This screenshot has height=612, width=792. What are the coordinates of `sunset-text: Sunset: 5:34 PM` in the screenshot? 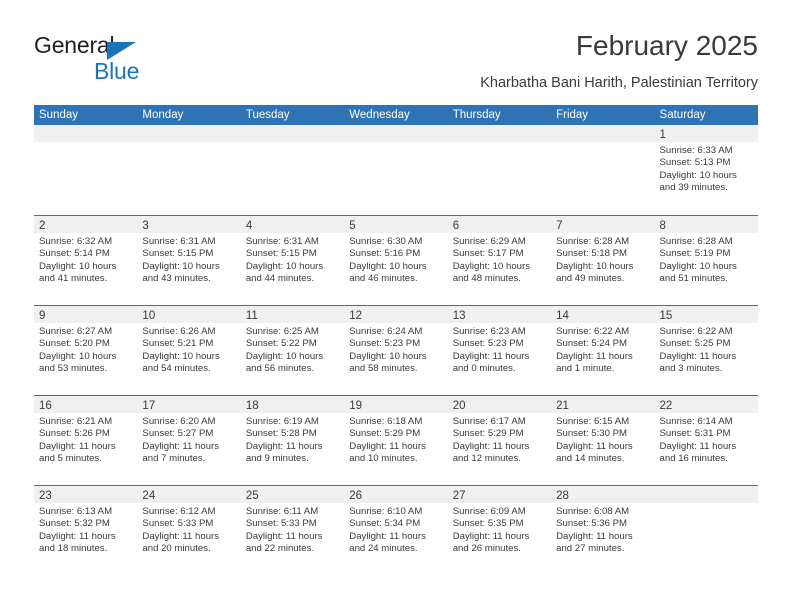 It's located at (385, 524).